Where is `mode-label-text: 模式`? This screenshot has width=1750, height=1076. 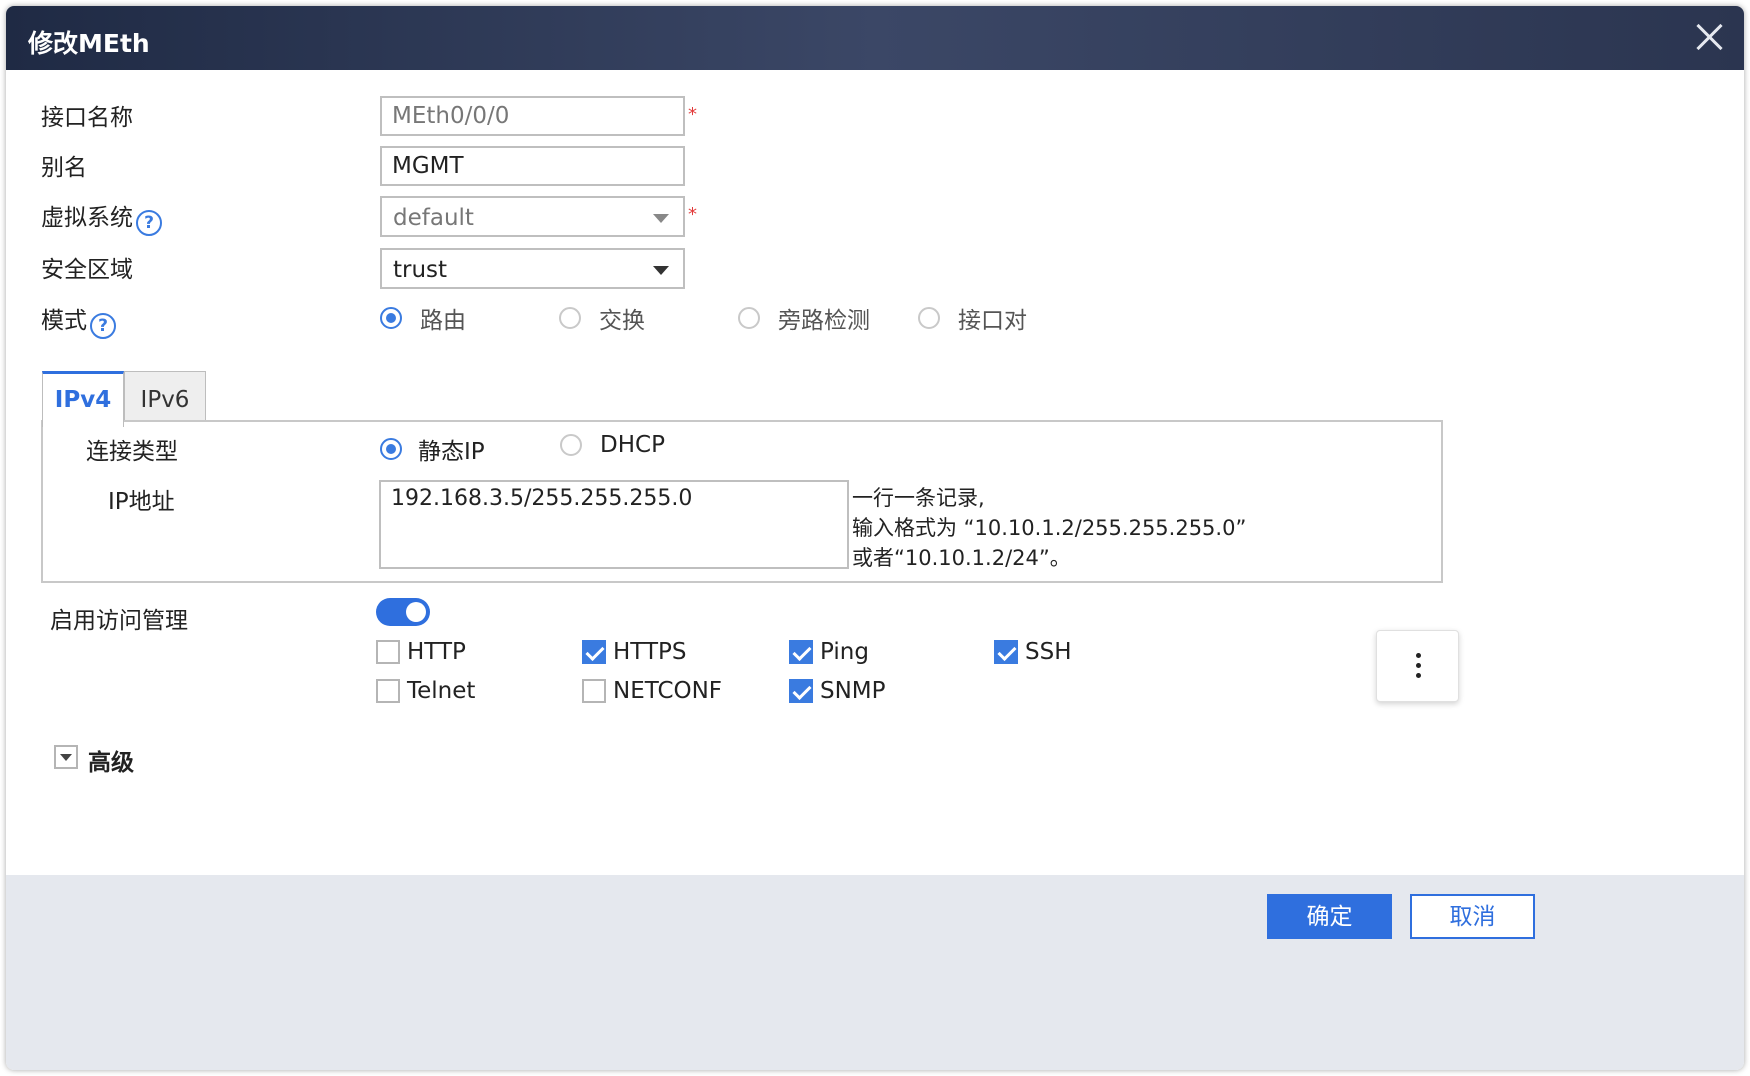 mode-label-text: 模式 is located at coordinates (64, 321).